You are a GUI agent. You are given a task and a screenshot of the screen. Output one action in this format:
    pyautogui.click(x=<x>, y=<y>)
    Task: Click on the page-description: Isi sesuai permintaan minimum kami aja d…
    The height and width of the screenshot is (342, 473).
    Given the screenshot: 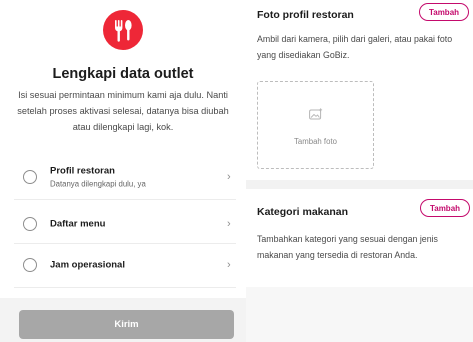 What is the action you would take?
    pyautogui.click(x=123, y=111)
    